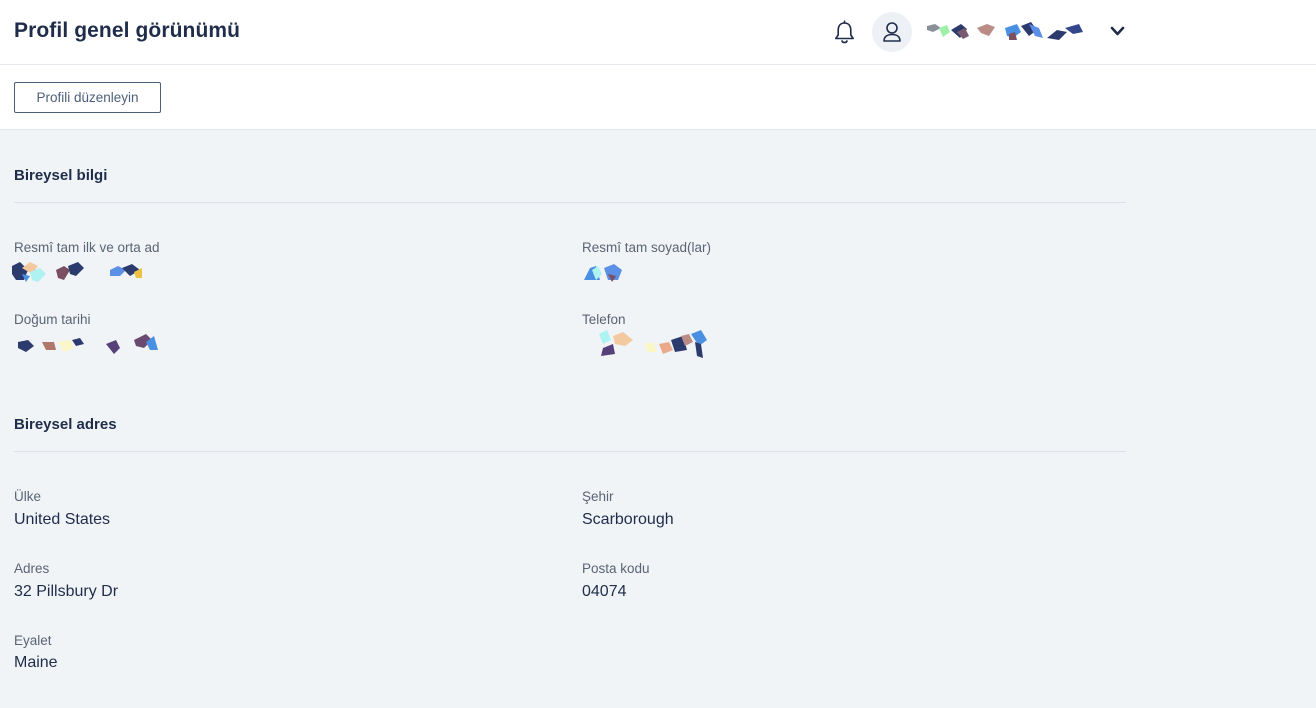 The height and width of the screenshot is (708, 1316). What do you see at coordinates (604, 591) in the screenshot?
I see `field-value-postal-code: 04074` at bounding box center [604, 591].